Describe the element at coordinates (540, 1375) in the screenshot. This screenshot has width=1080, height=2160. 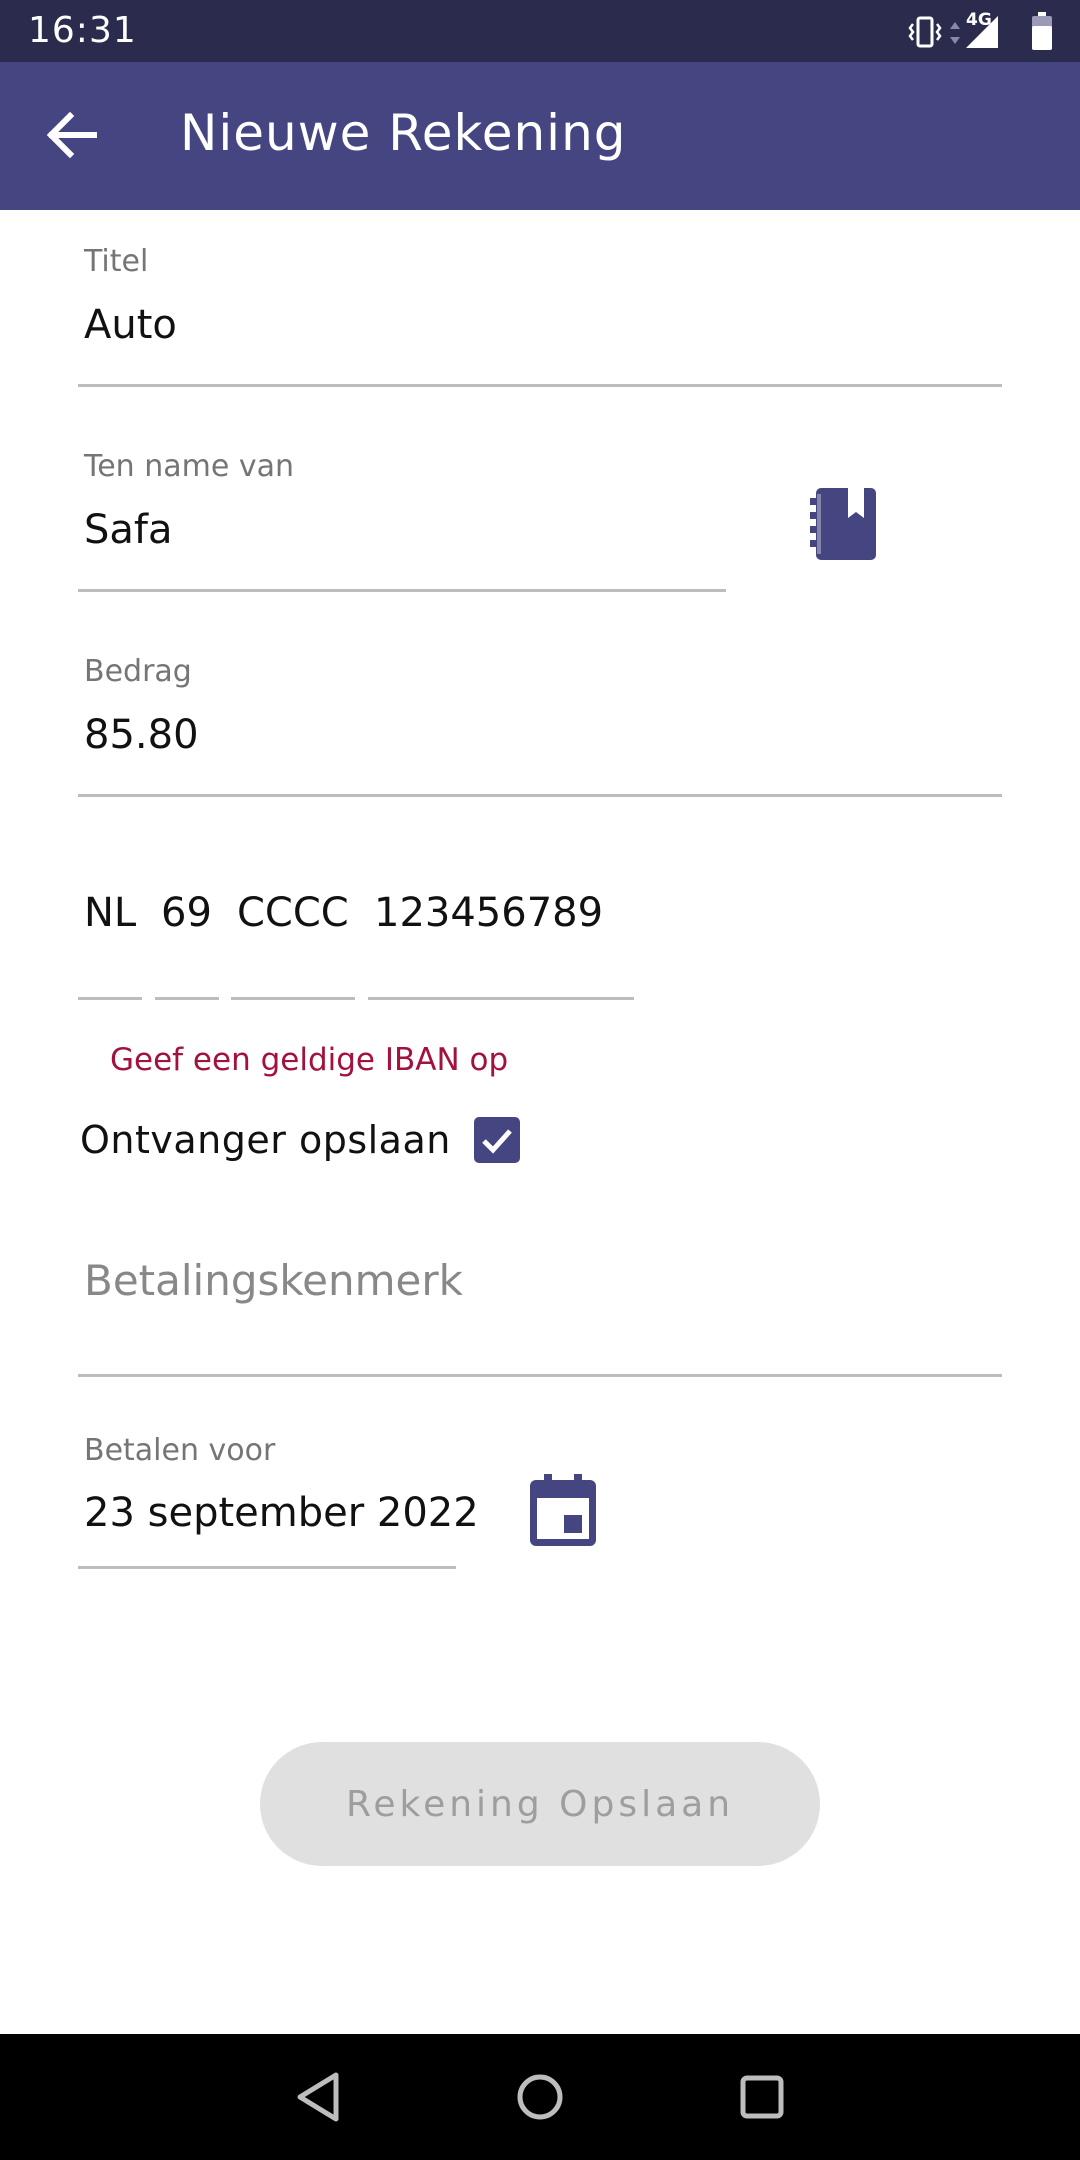
I see `betalingskenmerk-underline` at that location.